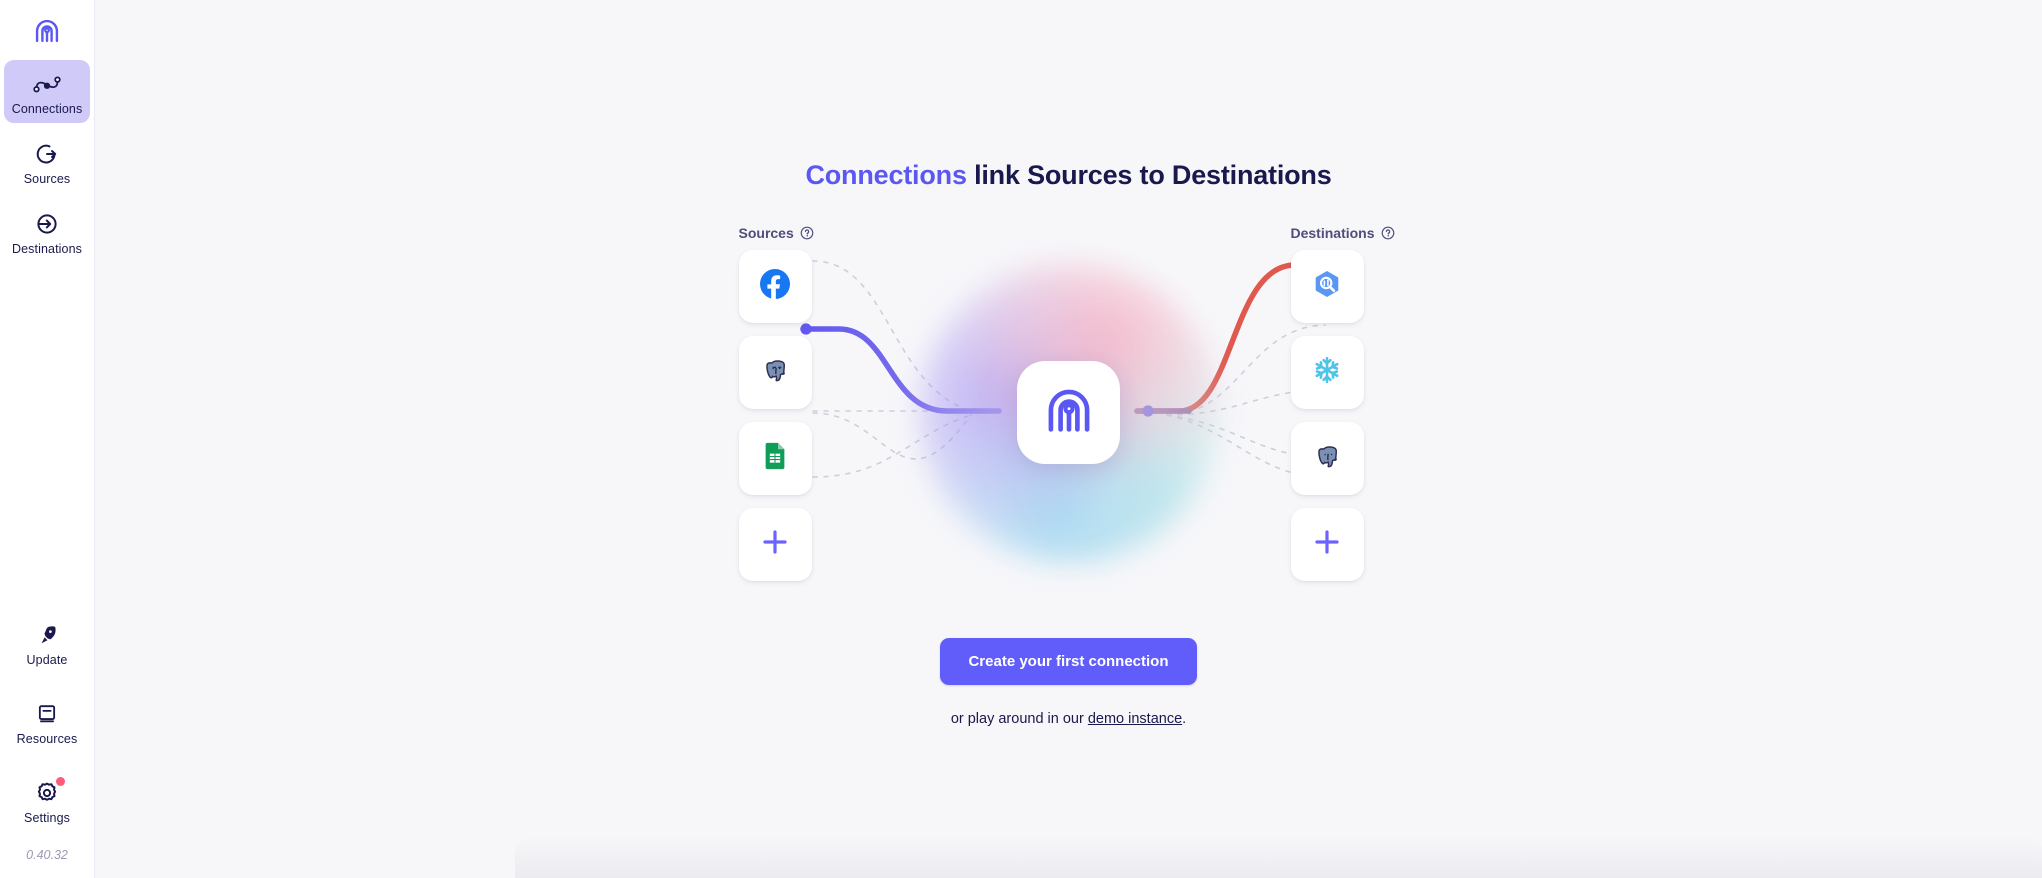  Describe the element at coordinates (47, 818) in the screenshot. I see `sidebar-item-label: Settings` at that location.